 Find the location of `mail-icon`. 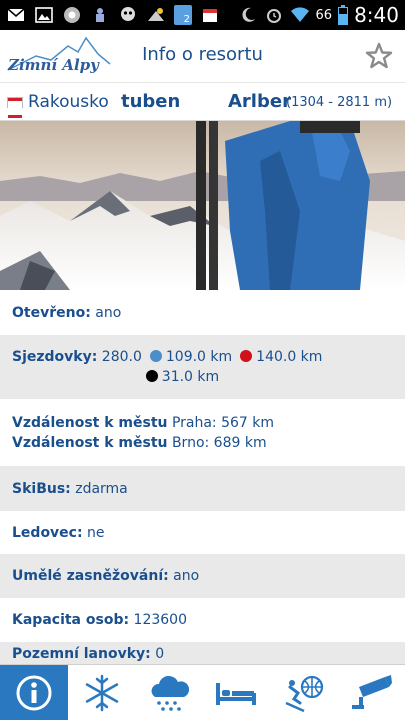

mail-icon is located at coordinates (16, 14).